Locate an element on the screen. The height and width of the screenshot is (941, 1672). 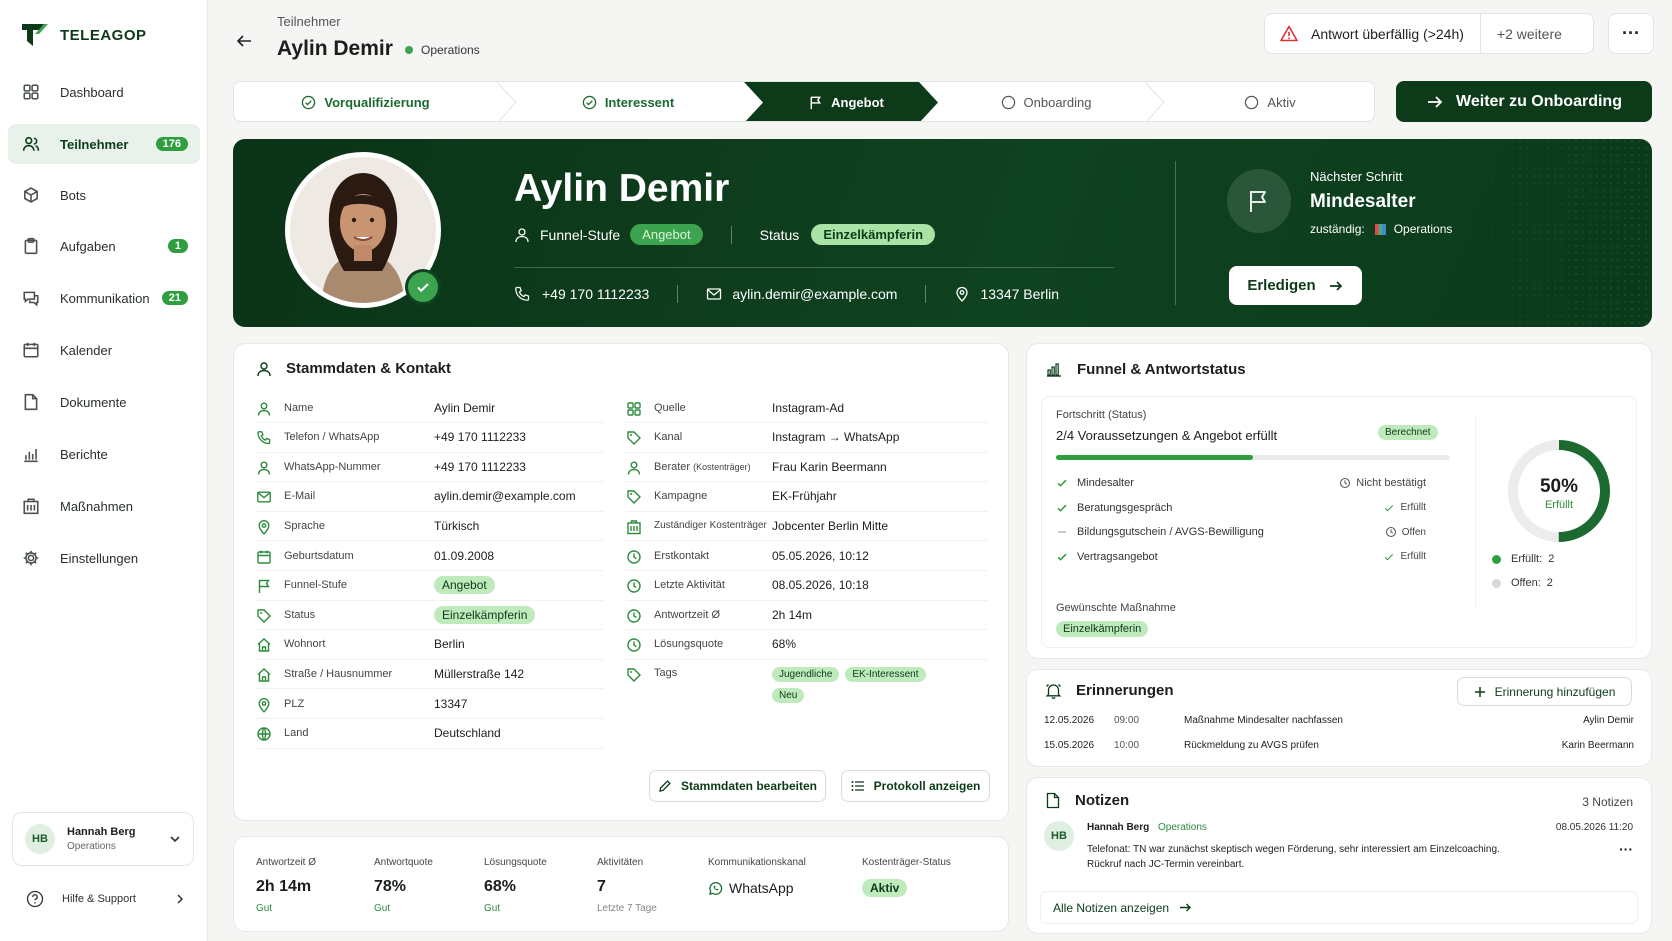
check-icon is located at coordinates (1389, 508).